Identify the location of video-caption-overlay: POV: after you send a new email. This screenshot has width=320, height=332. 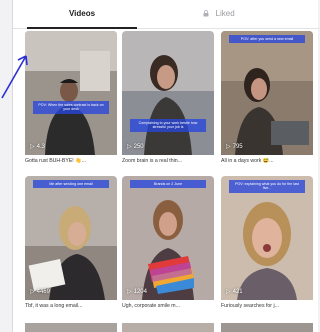
(267, 39).